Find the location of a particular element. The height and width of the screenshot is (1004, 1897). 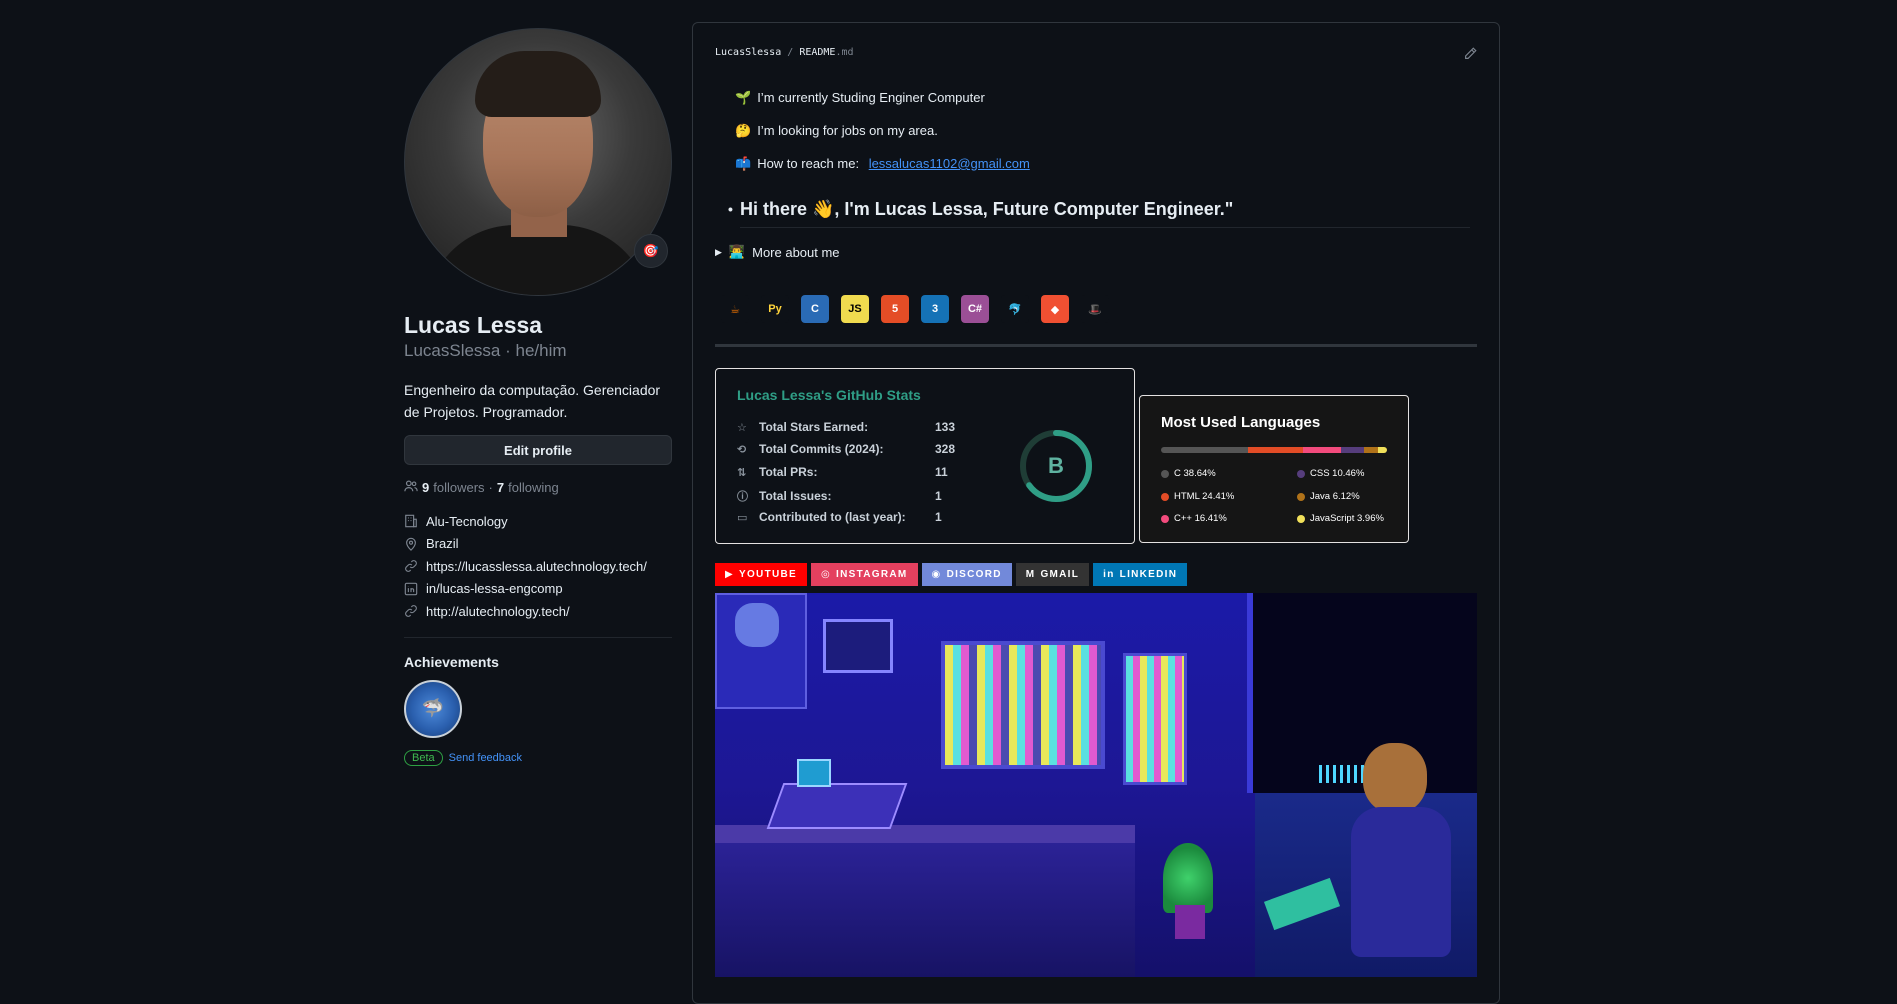

send-feedback-link: Send feedback is located at coordinates (485, 758).